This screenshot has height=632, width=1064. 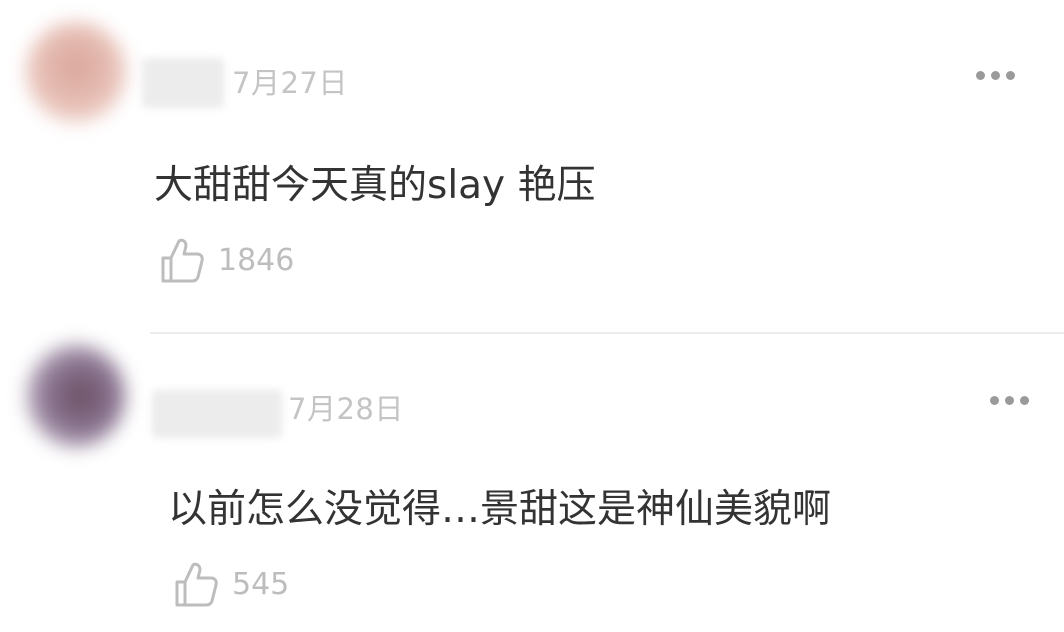 I want to click on comment-text: 大甜甜今天真的slay 艳压, so click(x=375, y=185).